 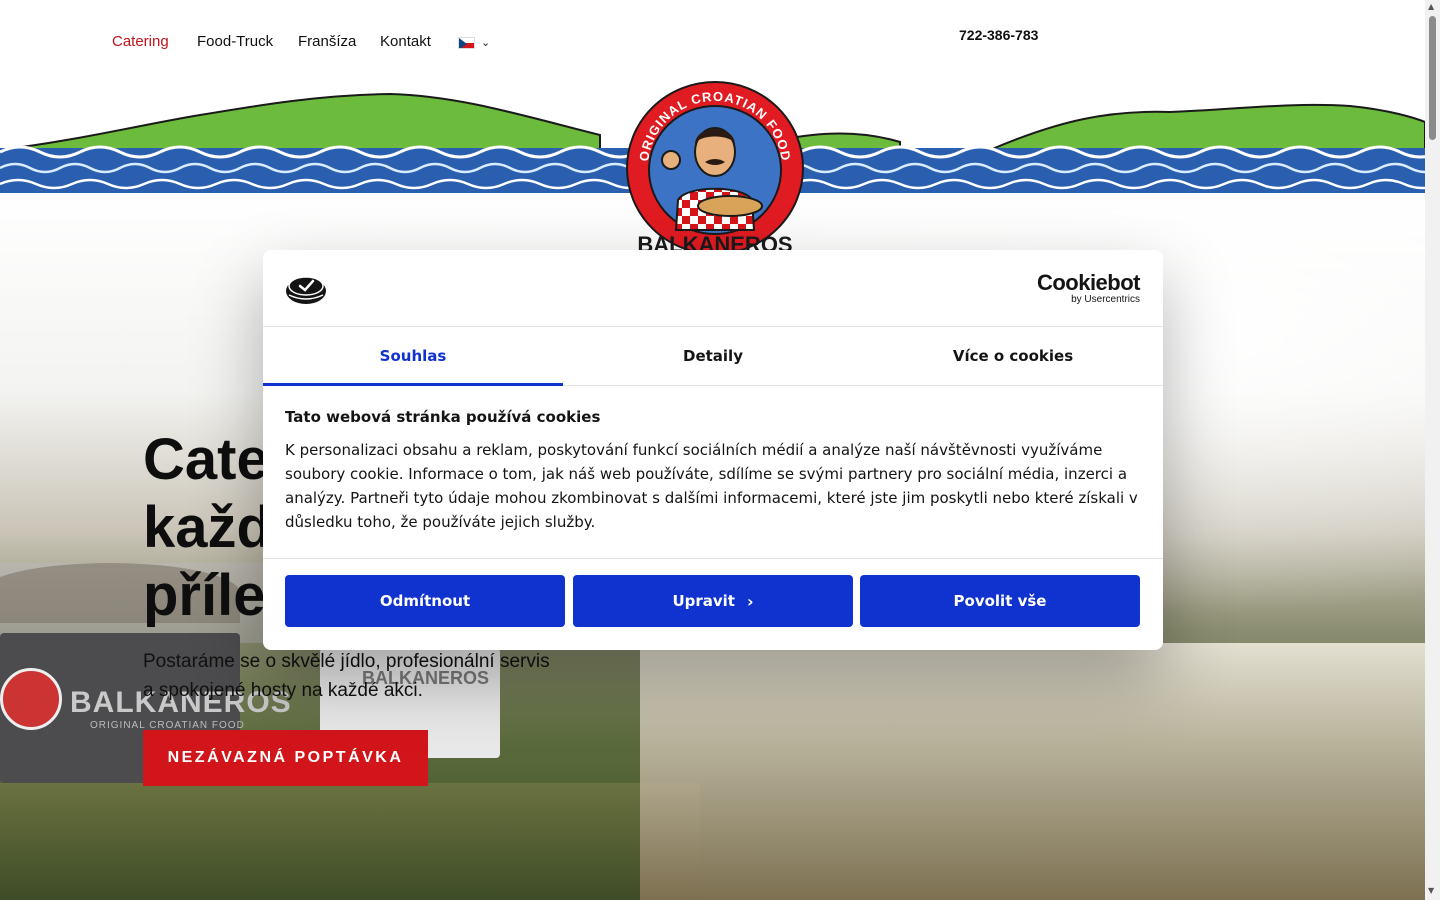 What do you see at coordinates (1431, 6) in the screenshot?
I see `scroll-up-arrow-icon: ▲` at bounding box center [1431, 6].